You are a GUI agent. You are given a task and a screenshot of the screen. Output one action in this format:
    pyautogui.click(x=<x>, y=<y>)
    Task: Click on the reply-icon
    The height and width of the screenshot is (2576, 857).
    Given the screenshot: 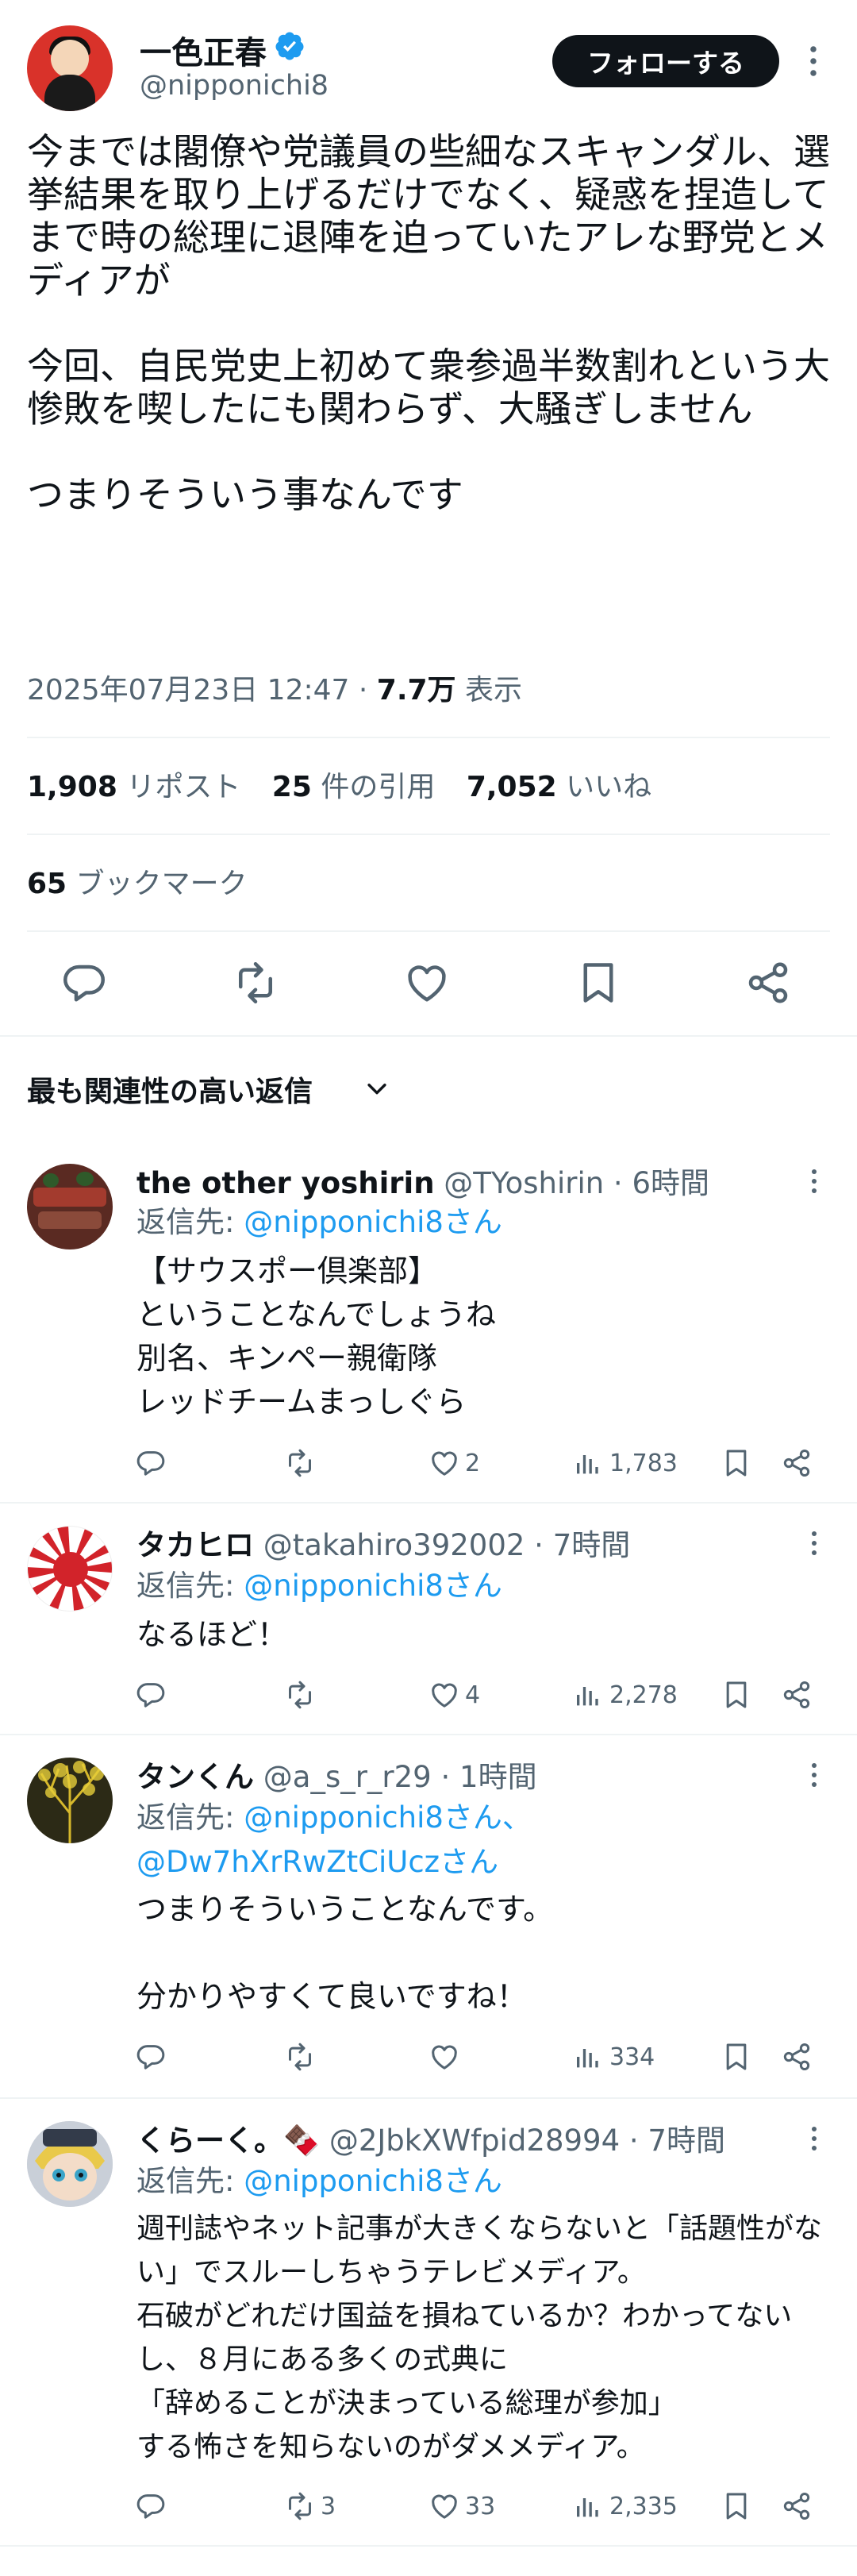 What is the action you would take?
    pyautogui.click(x=150, y=1463)
    